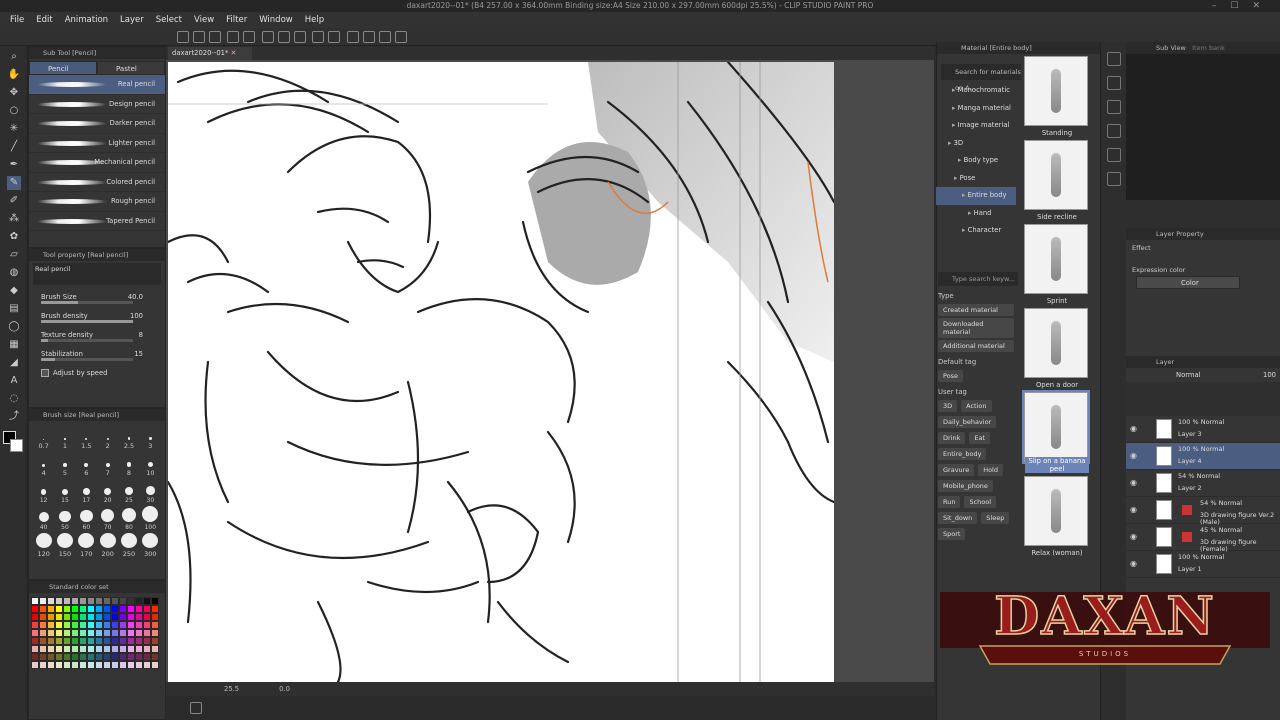 This screenshot has height=720, width=1280. What do you see at coordinates (1203, 483) in the screenshot?
I see `layer-row: ◉ 54 % Normal Layer 2` at bounding box center [1203, 483].